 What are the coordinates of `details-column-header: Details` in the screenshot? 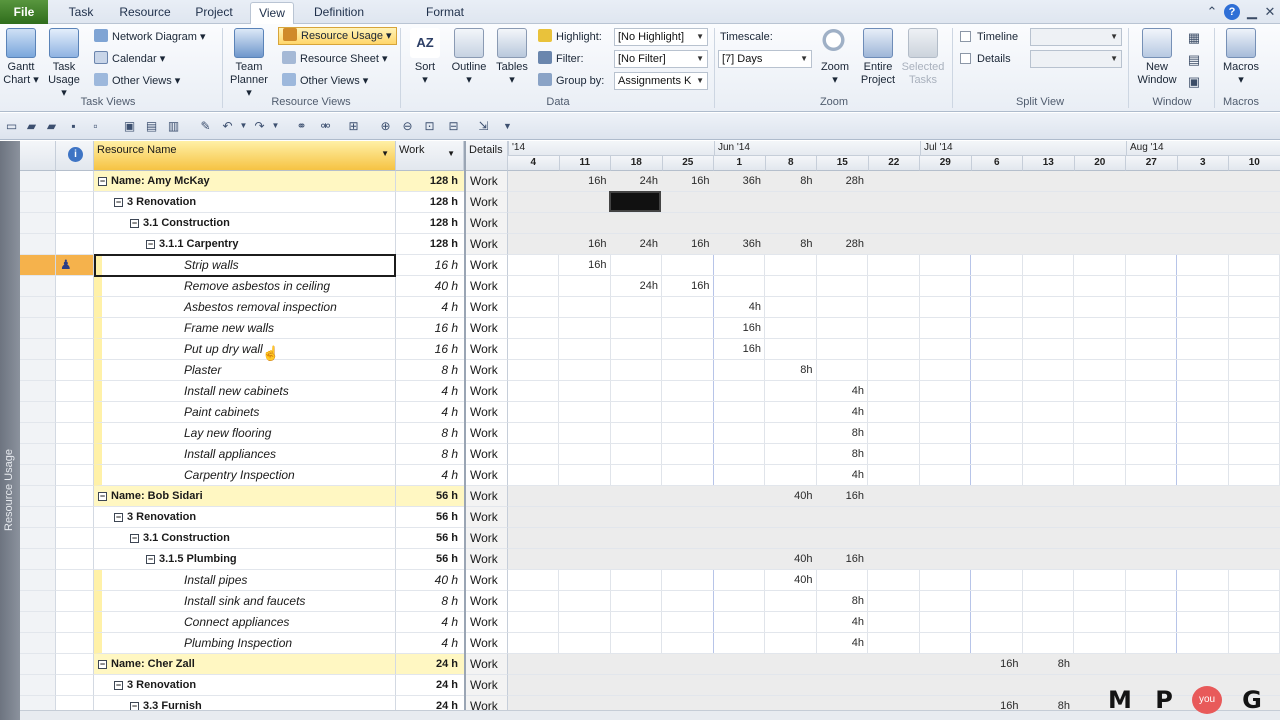 It's located at (487, 156).